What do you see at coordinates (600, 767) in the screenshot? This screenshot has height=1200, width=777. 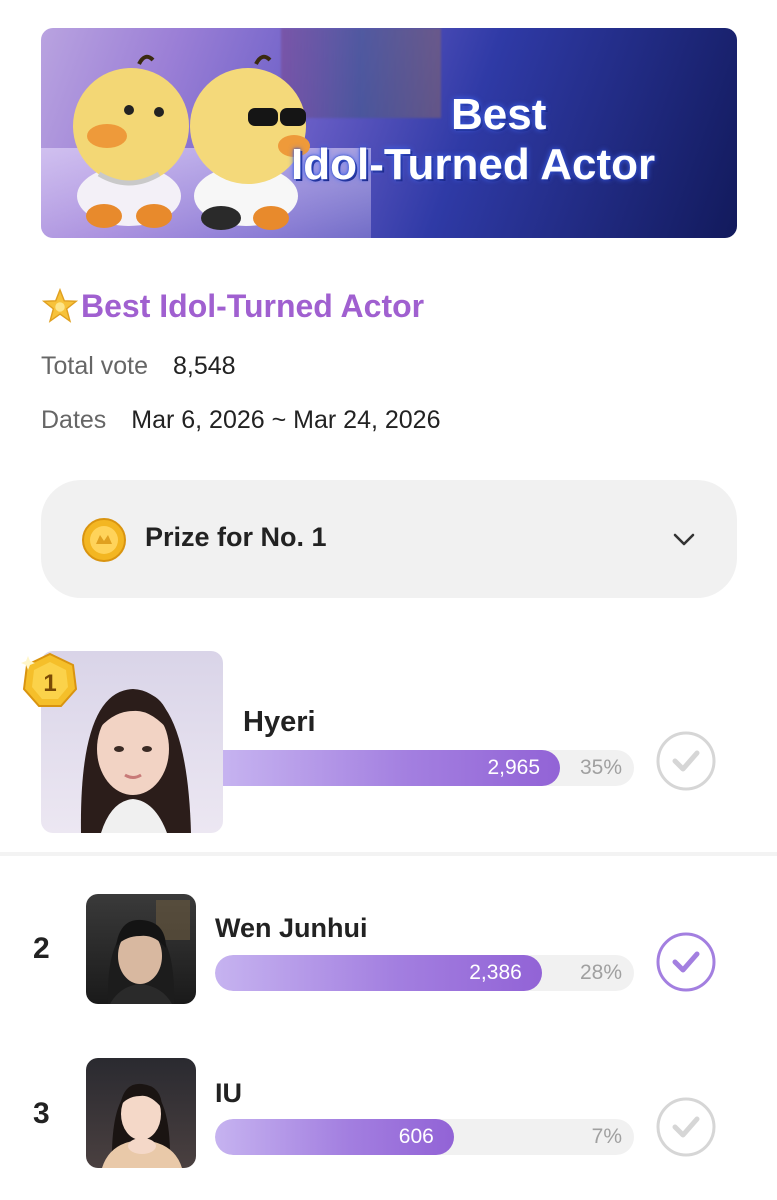 I see `candidate-1-vote-percent: 35%` at bounding box center [600, 767].